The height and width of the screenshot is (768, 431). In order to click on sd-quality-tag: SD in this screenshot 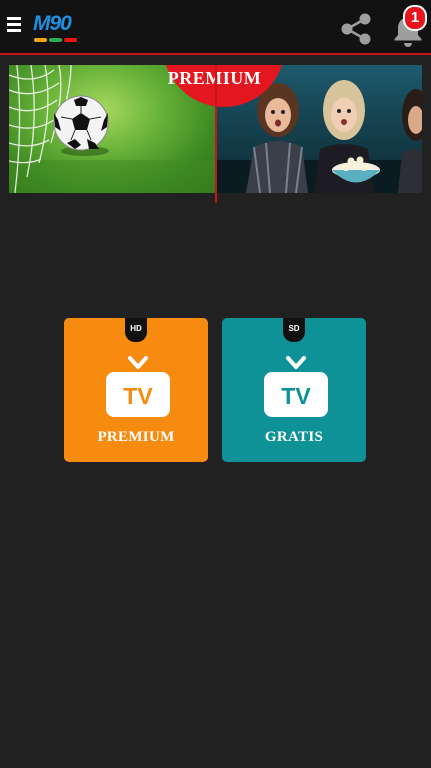, I will do `click(294, 330)`.